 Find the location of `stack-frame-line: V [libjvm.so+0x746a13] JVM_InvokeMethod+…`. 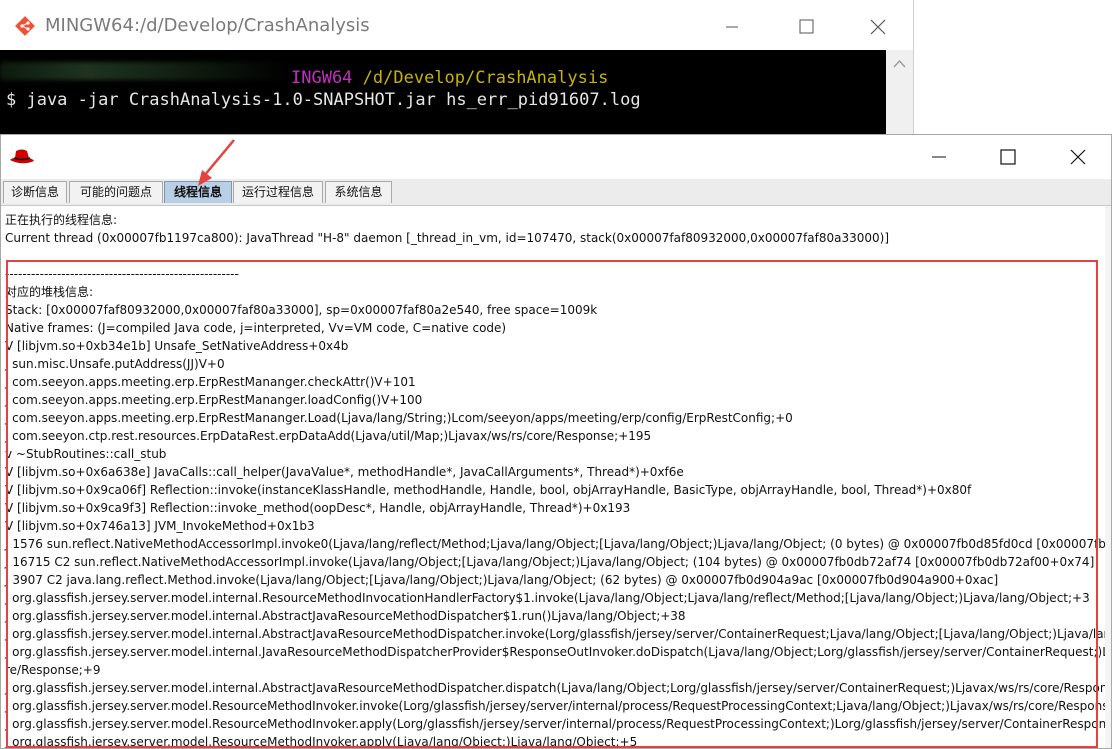

stack-frame-line: V [libjvm.so+0x746a13] JVM_InvokeMethod+… is located at coordinates (160, 526).